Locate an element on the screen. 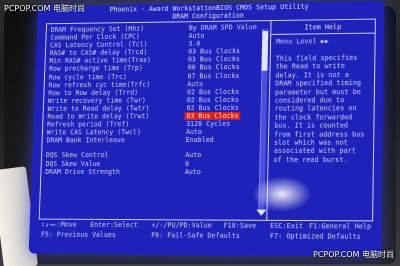  setting-label: Write CAS Latency (Twcl) is located at coordinates (94, 132).